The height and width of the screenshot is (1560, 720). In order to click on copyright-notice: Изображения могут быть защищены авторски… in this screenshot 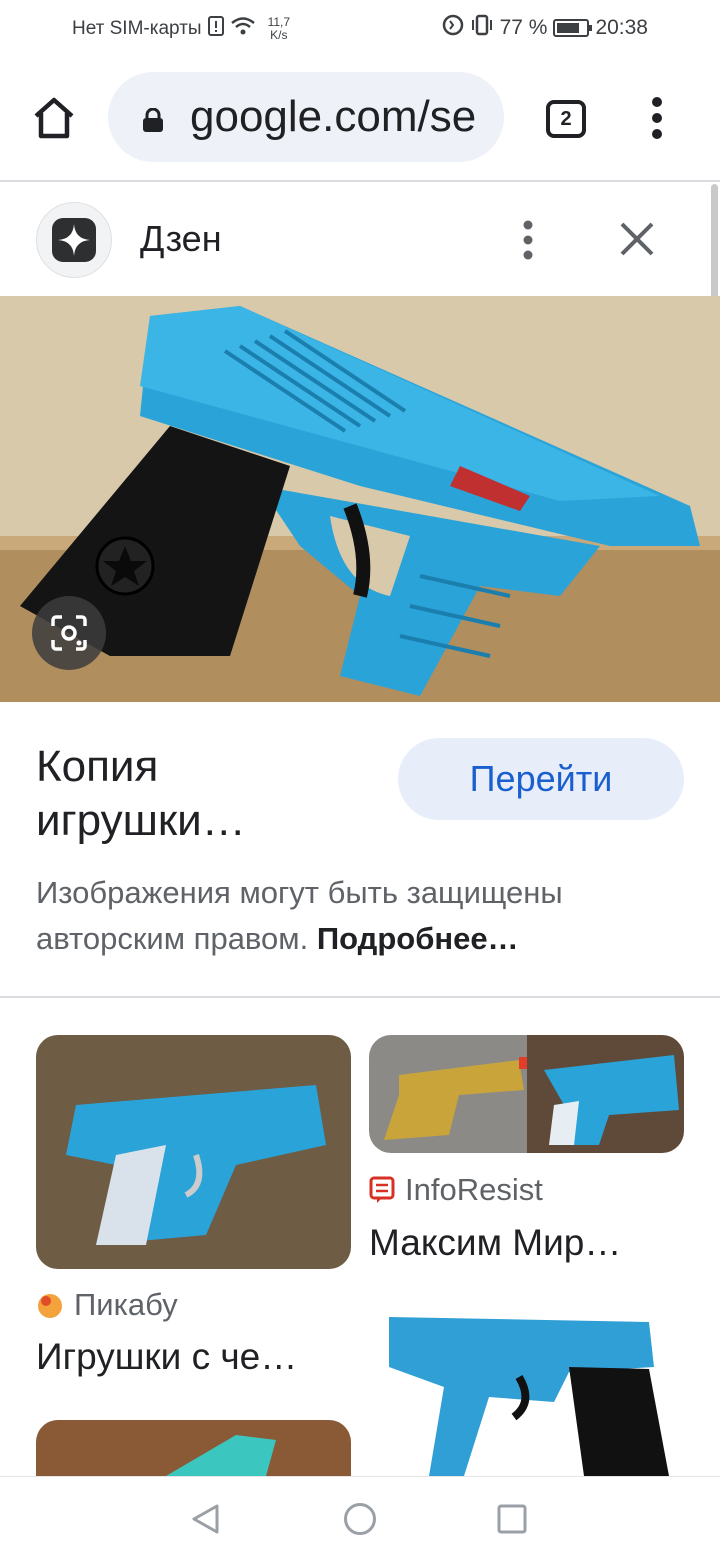, I will do `click(361, 916)`.